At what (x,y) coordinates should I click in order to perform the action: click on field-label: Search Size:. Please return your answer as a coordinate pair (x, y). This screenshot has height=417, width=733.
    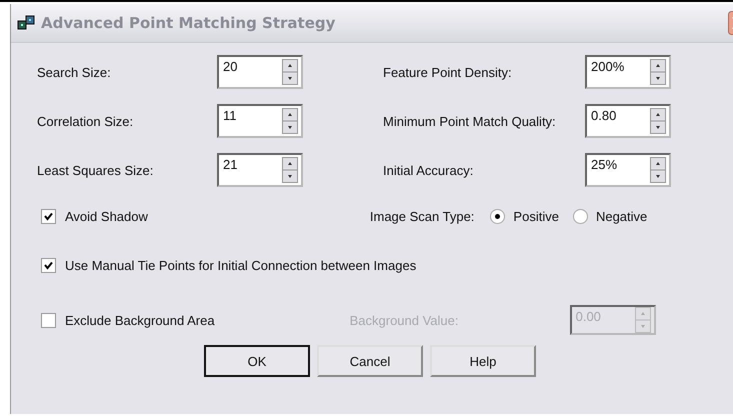
    Looking at the image, I should click on (74, 72).